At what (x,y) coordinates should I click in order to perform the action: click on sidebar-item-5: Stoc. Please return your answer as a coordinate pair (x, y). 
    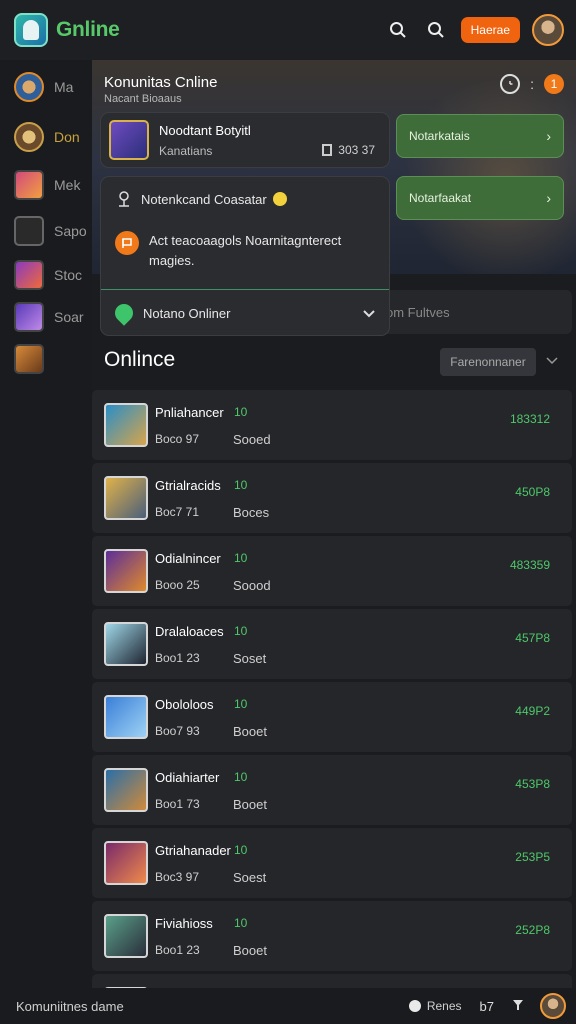
    Looking at the image, I should click on (48, 275).